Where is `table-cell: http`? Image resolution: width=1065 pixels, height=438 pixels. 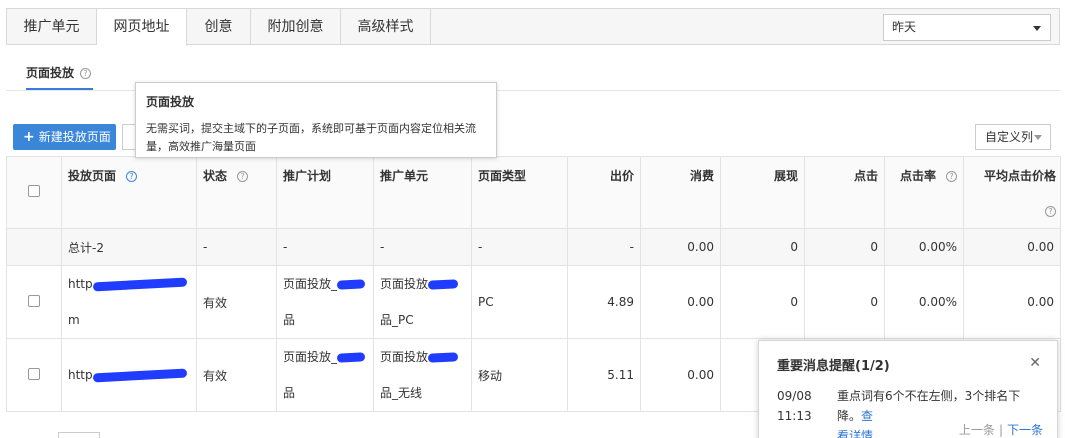
table-cell: http is located at coordinates (129, 375).